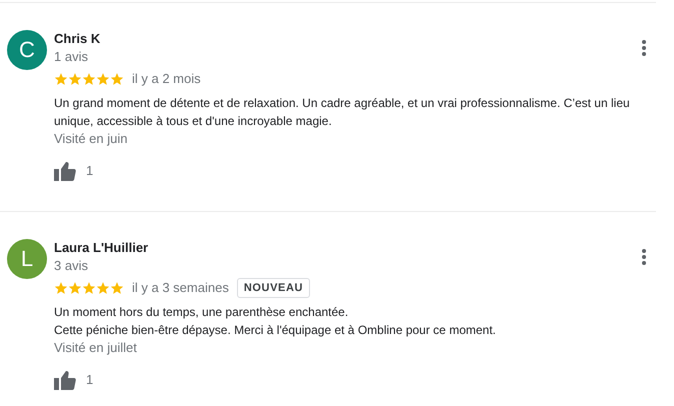 This screenshot has height=406, width=674. I want to click on visit-date: Visité en juin, so click(91, 139).